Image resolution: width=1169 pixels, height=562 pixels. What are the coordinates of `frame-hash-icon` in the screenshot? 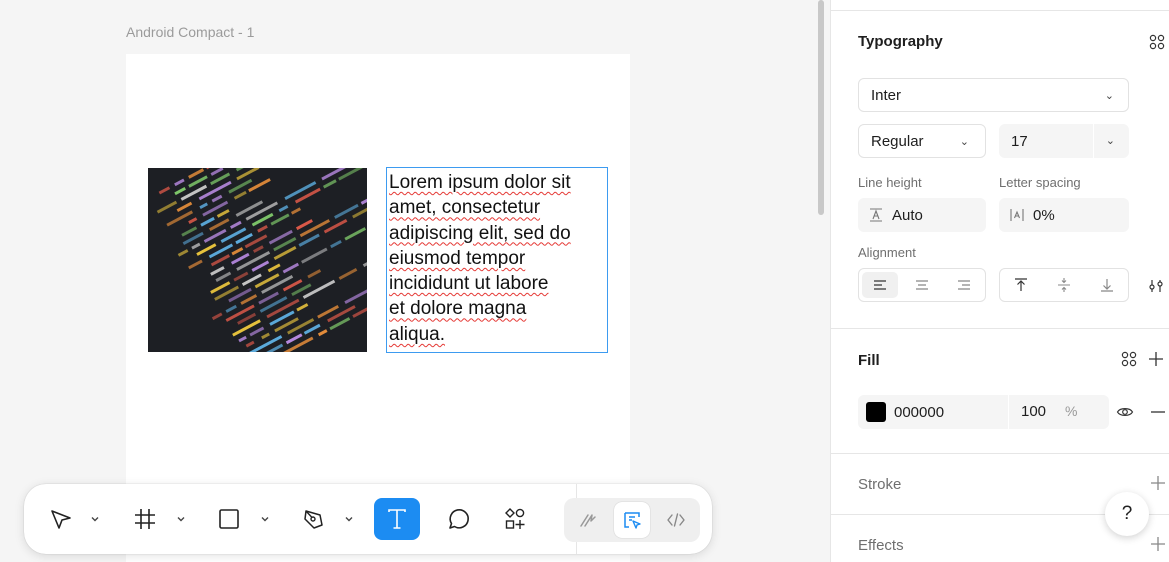 It's located at (145, 519).